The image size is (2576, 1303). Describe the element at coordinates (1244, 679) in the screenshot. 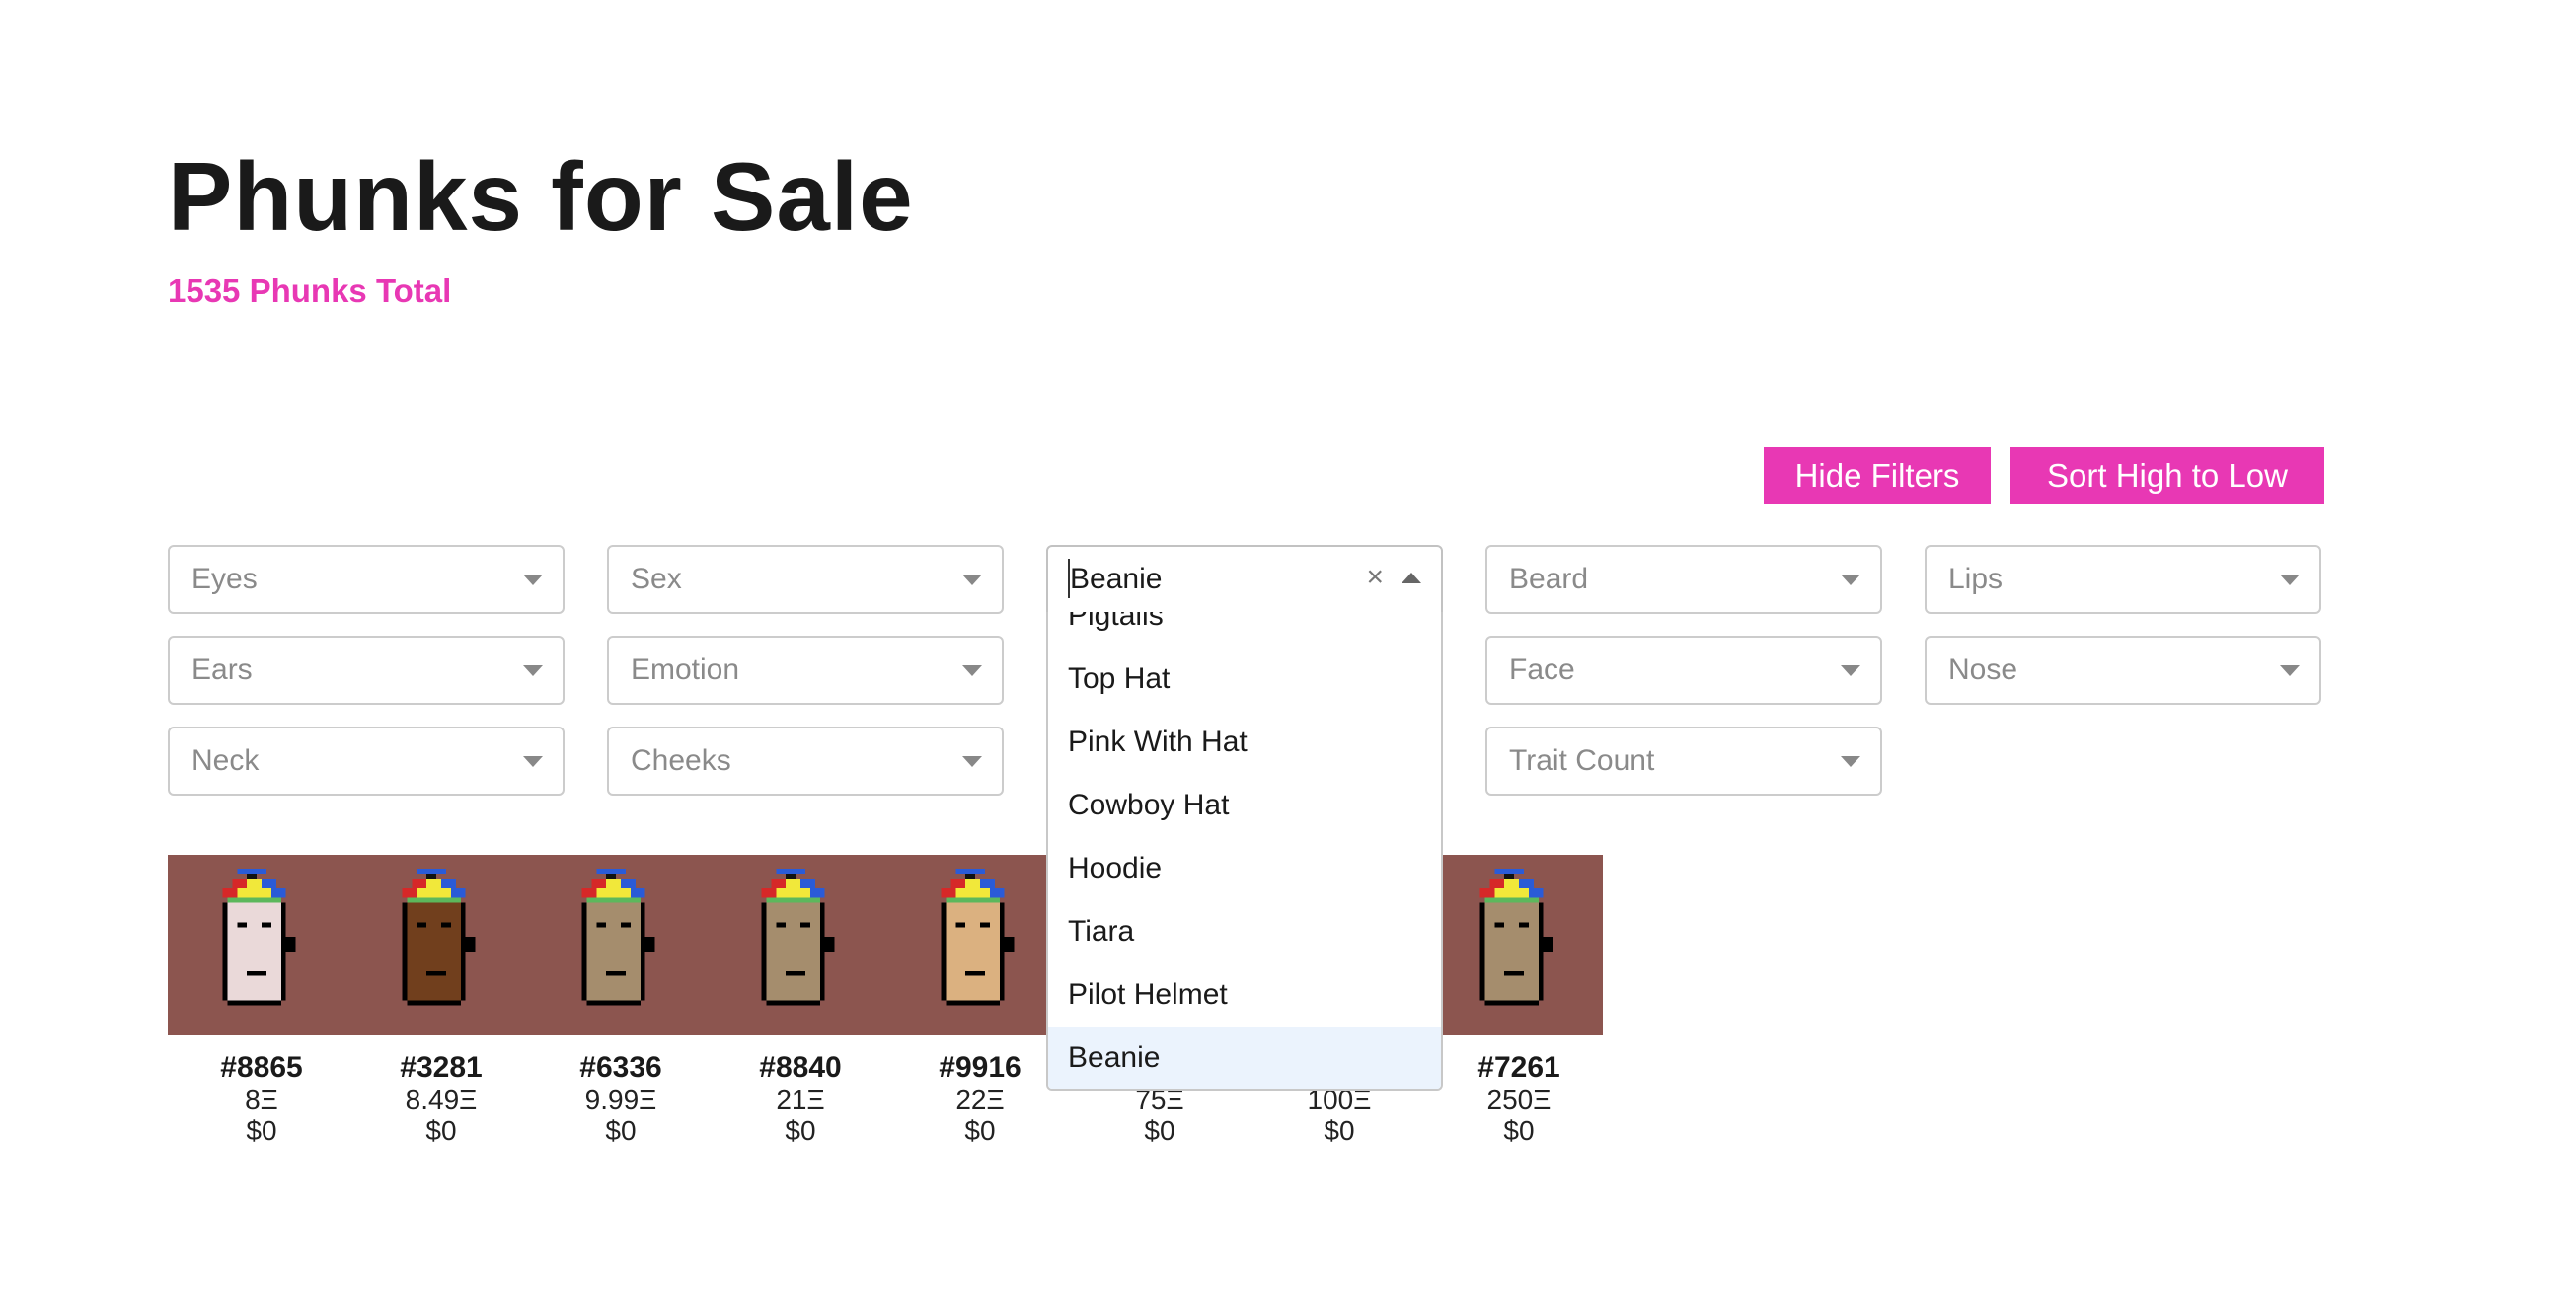

I see `hat-option: Top Hat` at that location.